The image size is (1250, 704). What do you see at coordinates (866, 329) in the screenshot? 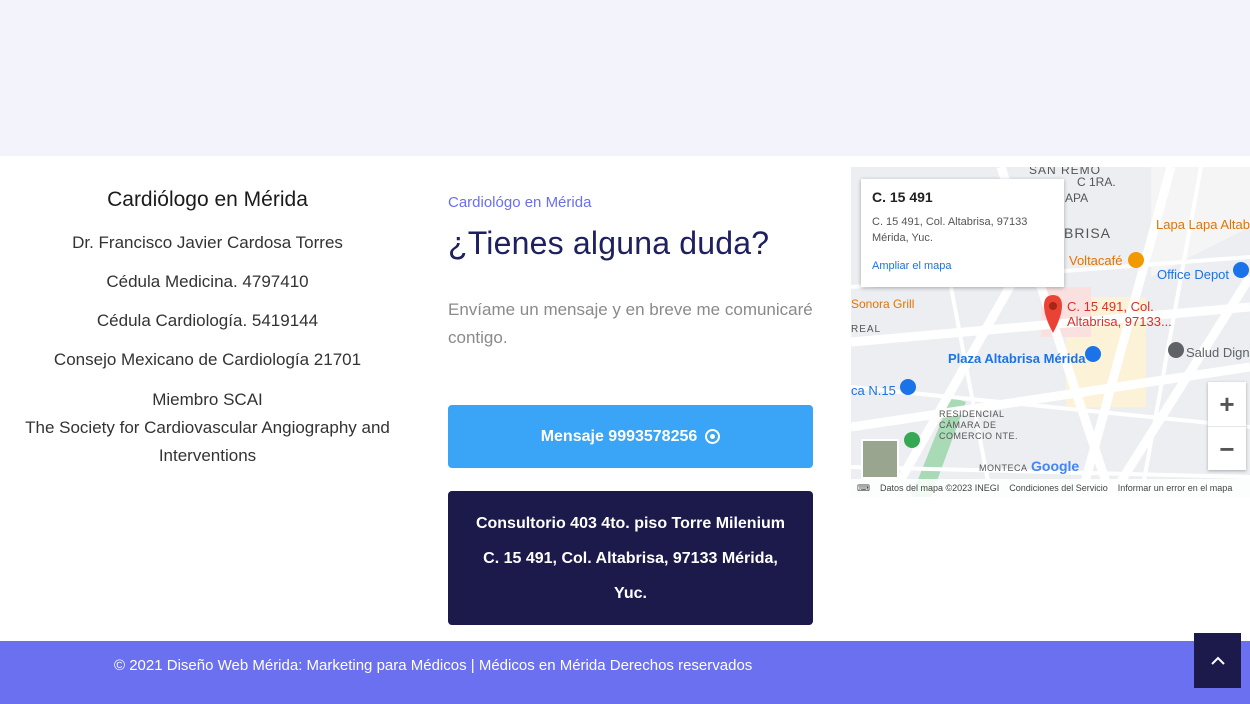
I see `map-label-real: REAL` at bounding box center [866, 329].